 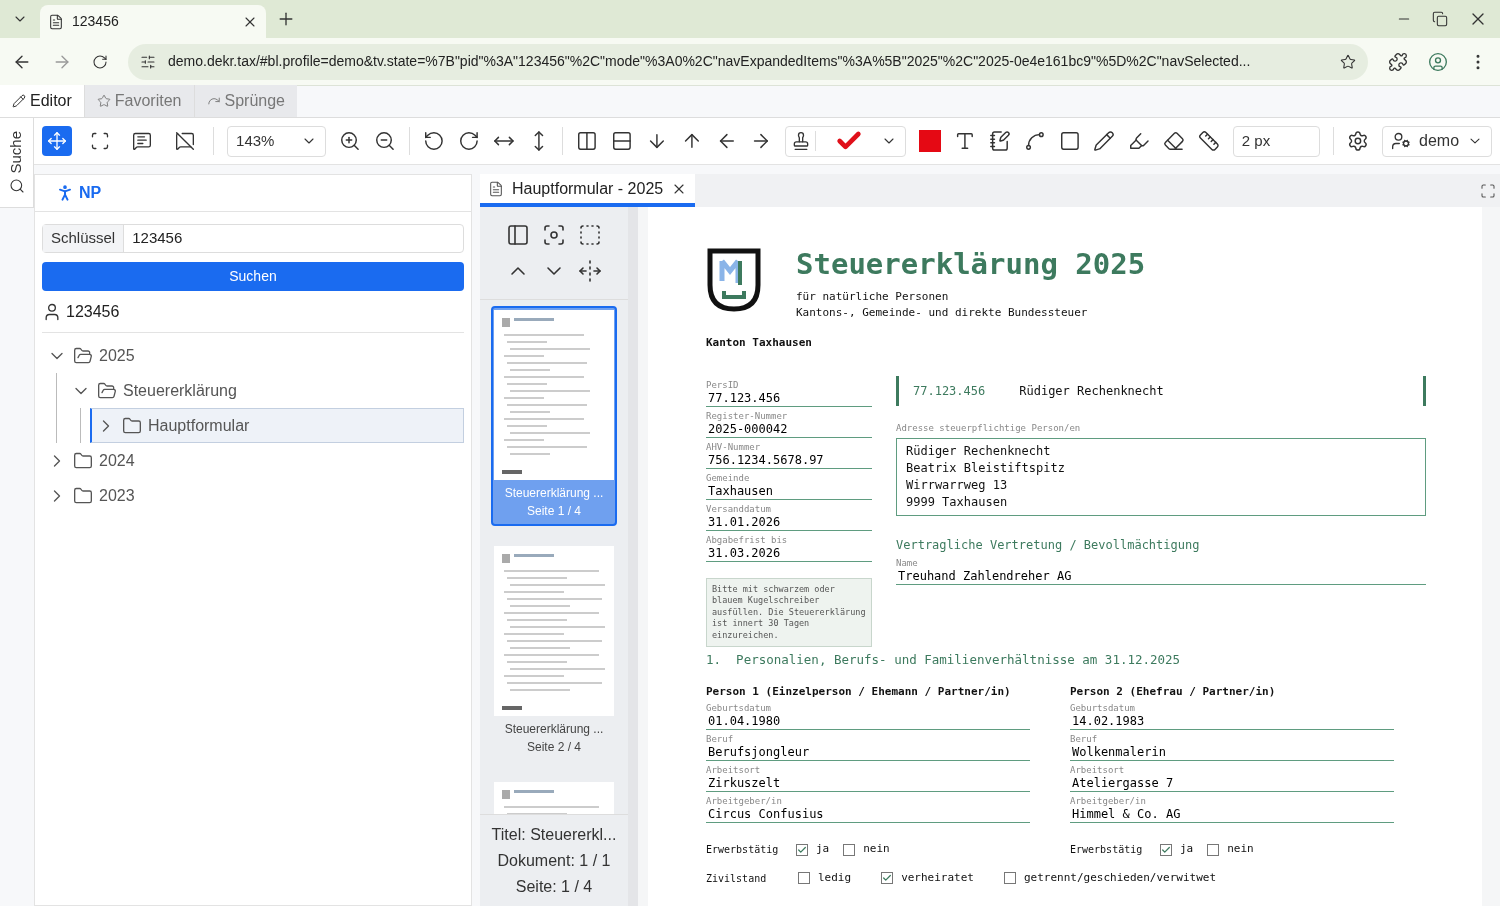 I want to click on user-dropdown: demo, so click(x=1437, y=141).